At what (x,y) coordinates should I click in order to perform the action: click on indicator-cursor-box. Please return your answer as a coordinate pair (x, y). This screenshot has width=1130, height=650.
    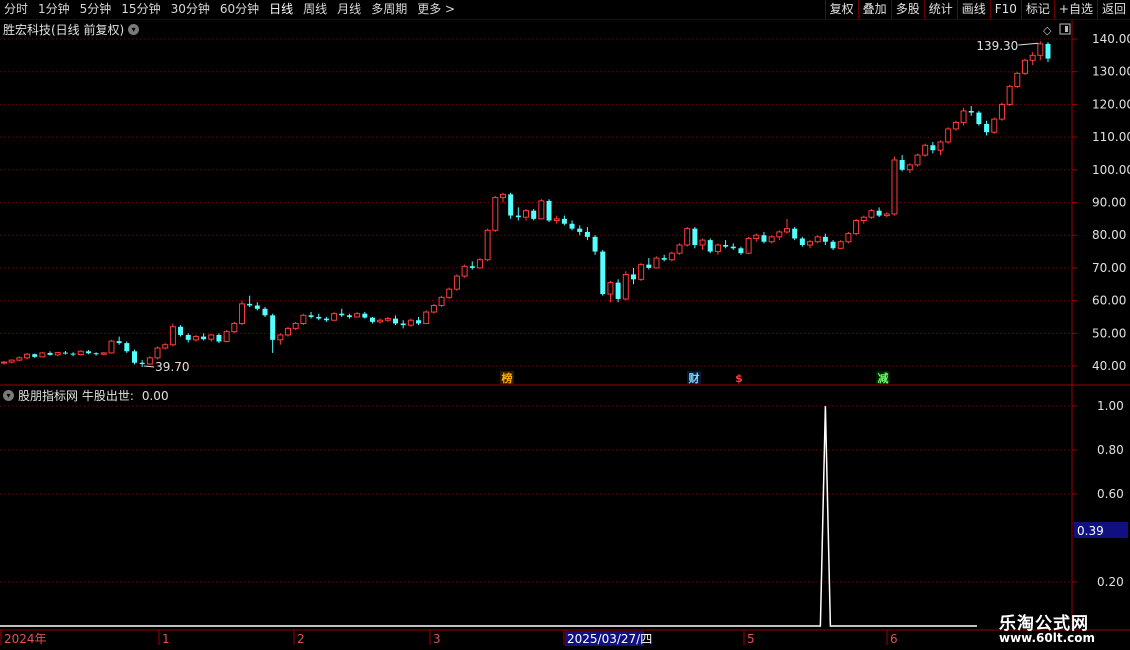
    Looking at the image, I should click on (1101, 530).